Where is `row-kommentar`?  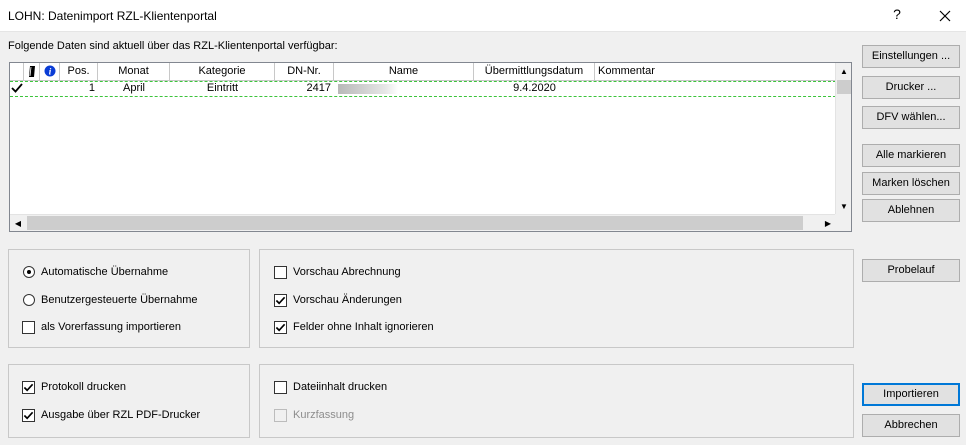
row-kommentar is located at coordinates (715, 89).